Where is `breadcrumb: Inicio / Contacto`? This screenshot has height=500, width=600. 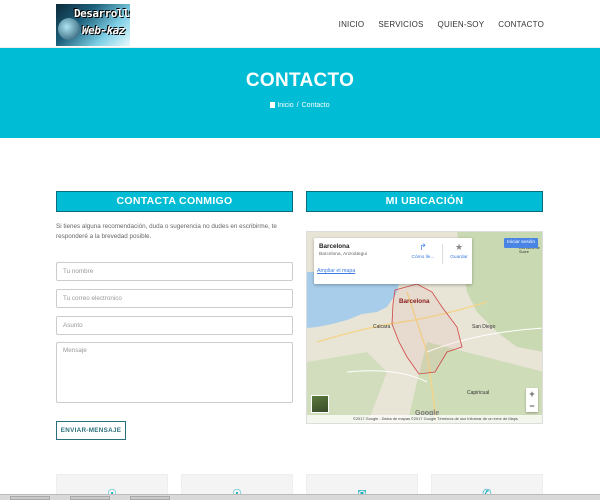 breadcrumb: Inicio / Contacto is located at coordinates (300, 105).